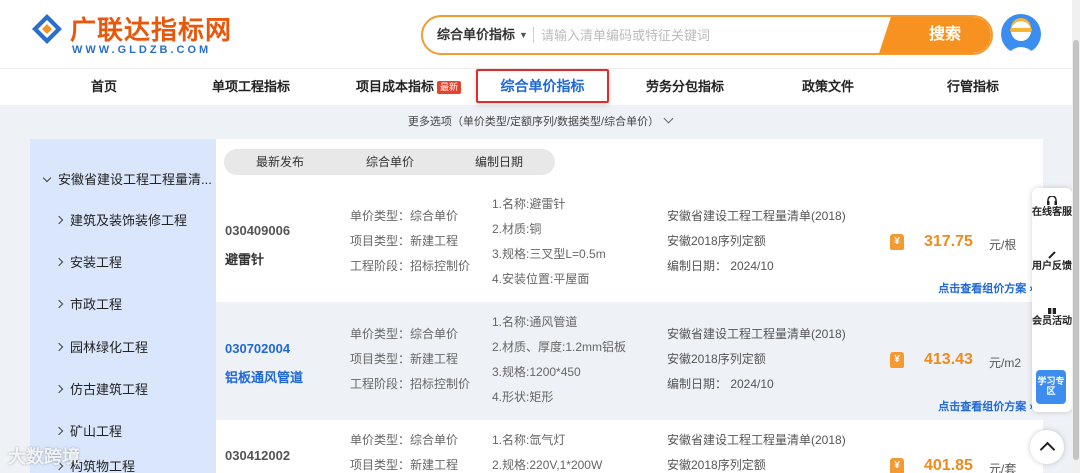 This screenshot has height=473, width=1080. I want to click on sidebar-item: 市政工程, so click(148, 305).